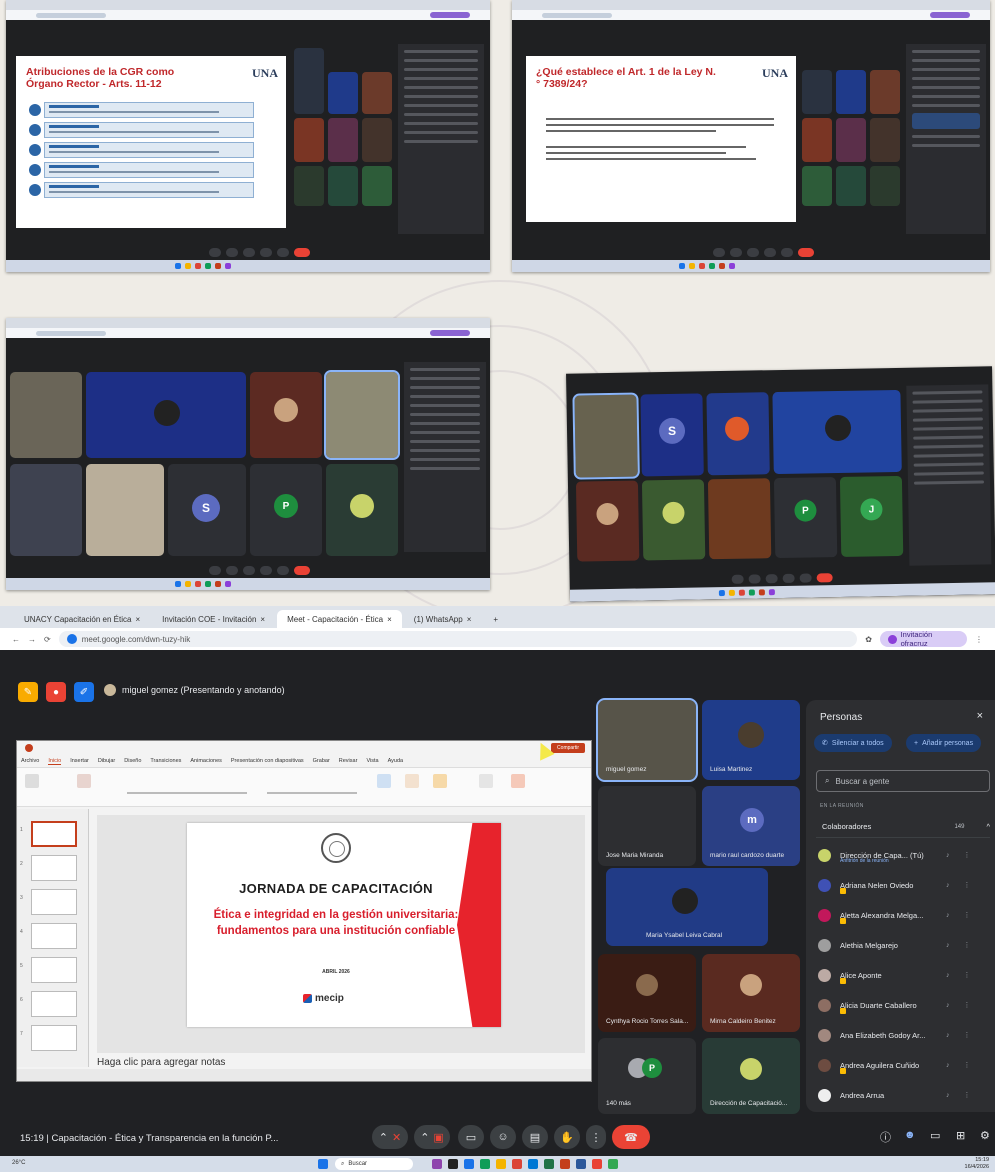 Image resolution: width=995 pixels, height=1172 pixels. What do you see at coordinates (348, 761) in the screenshot?
I see `menu-item: Revisar` at bounding box center [348, 761].